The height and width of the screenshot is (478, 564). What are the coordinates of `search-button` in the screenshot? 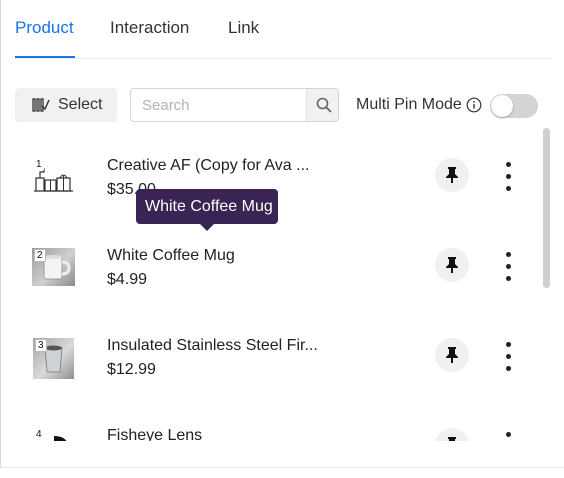 It's located at (322, 105).